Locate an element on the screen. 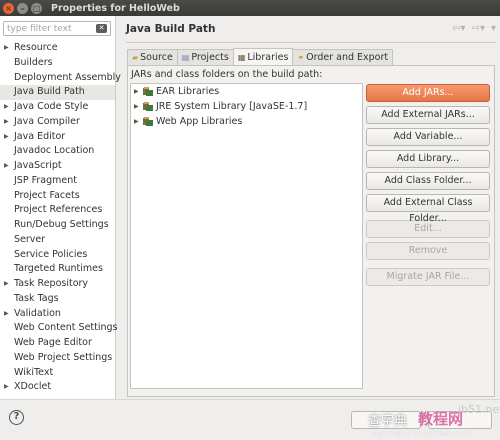 Image resolution: width=500 pixels, height=440 pixels. filter-box: ✕ is located at coordinates (57, 28).